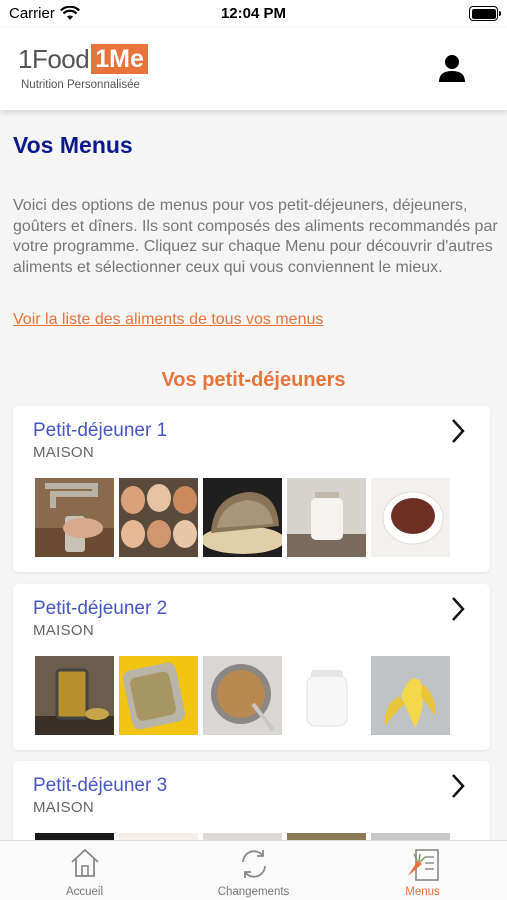  Describe the element at coordinates (84, 892) in the screenshot. I see `tab-label: Accueil` at that location.